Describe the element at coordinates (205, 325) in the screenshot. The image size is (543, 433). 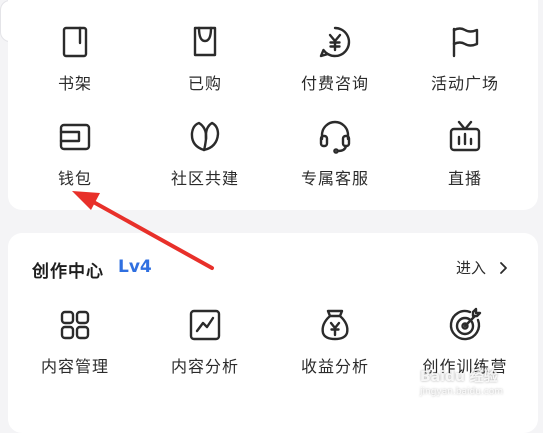
I see `line-chart-icon` at that location.